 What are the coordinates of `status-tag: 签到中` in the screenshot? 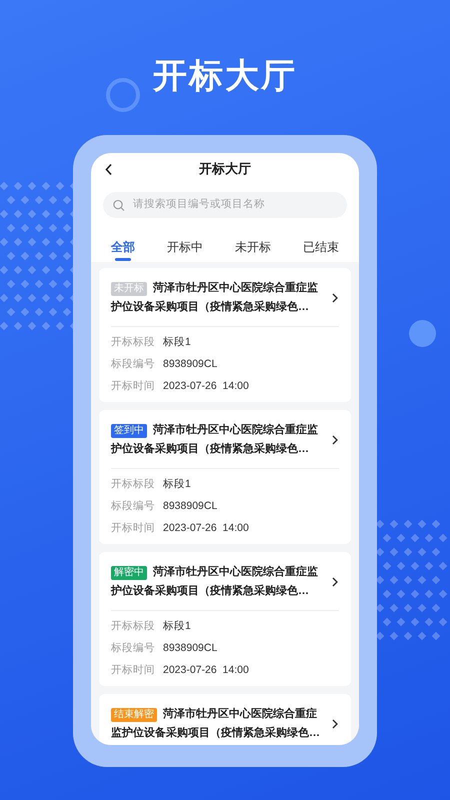 It's located at (129, 431).